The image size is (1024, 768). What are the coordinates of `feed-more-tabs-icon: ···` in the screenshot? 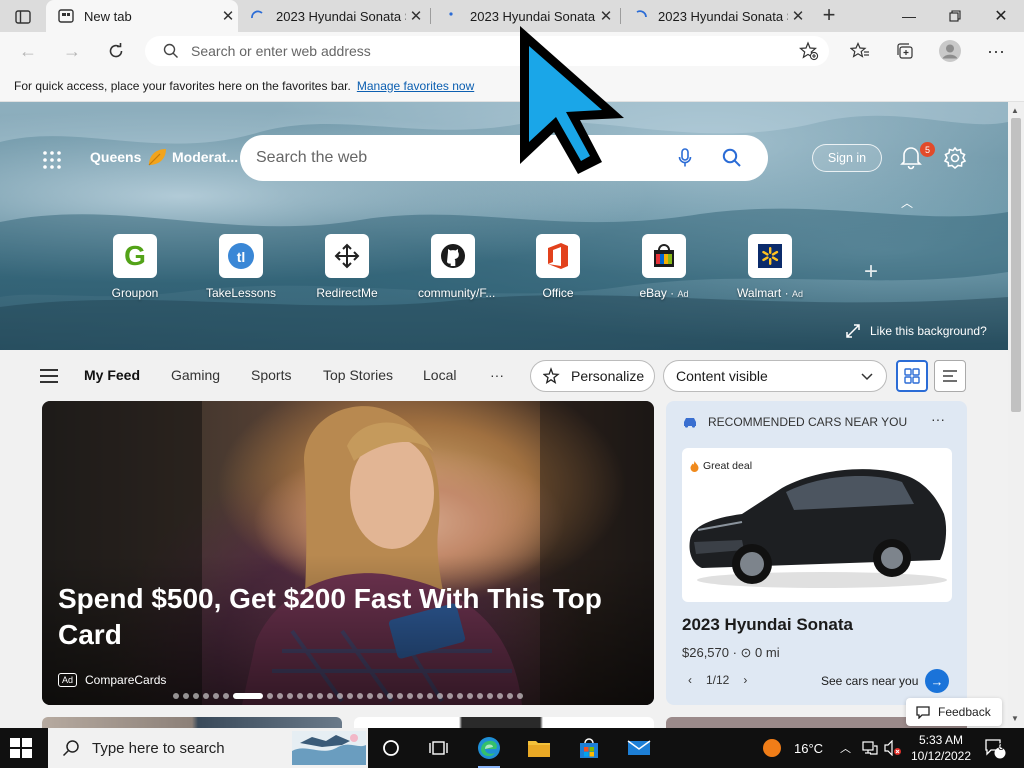 It's located at (497, 375).